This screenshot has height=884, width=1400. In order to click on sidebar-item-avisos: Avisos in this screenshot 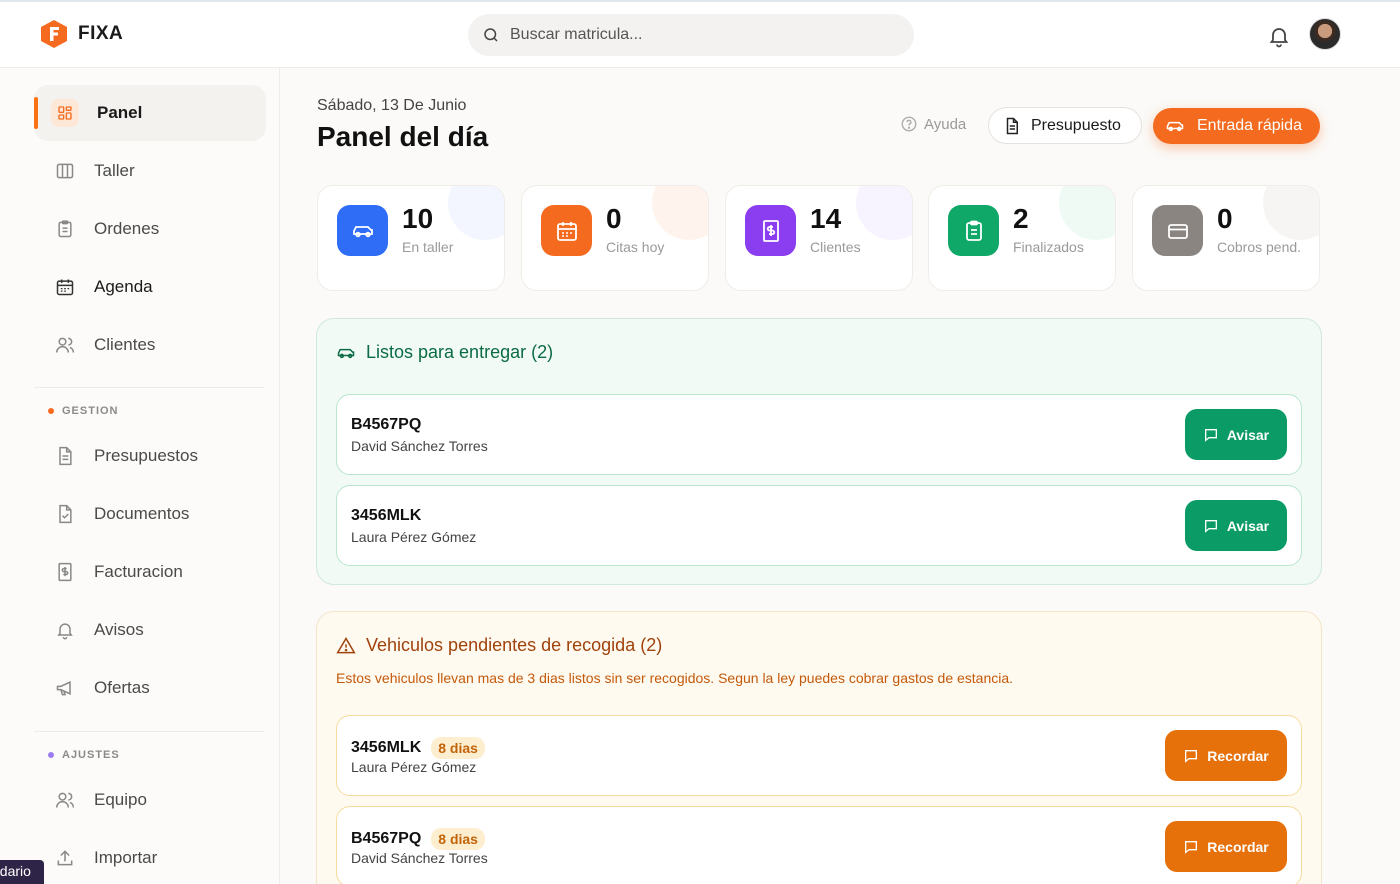, I will do `click(150, 630)`.